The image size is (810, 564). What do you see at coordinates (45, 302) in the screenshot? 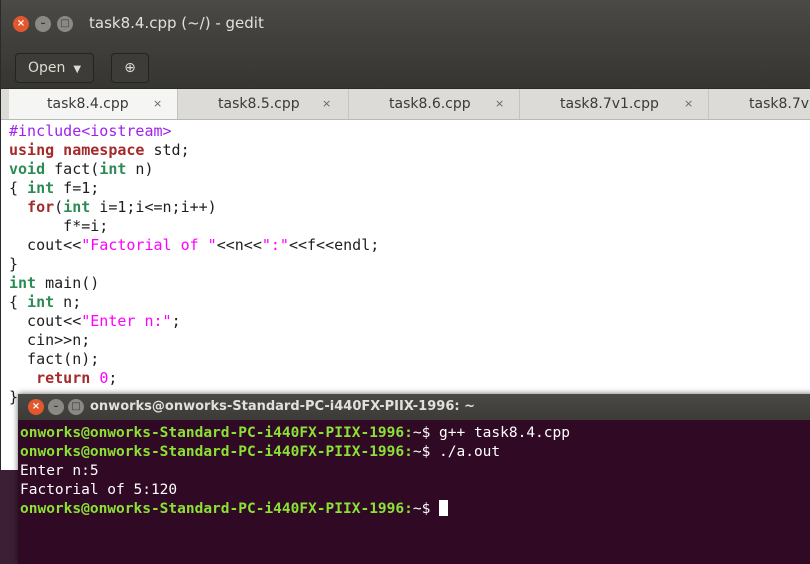
I see `code-line: { int n;` at bounding box center [45, 302].